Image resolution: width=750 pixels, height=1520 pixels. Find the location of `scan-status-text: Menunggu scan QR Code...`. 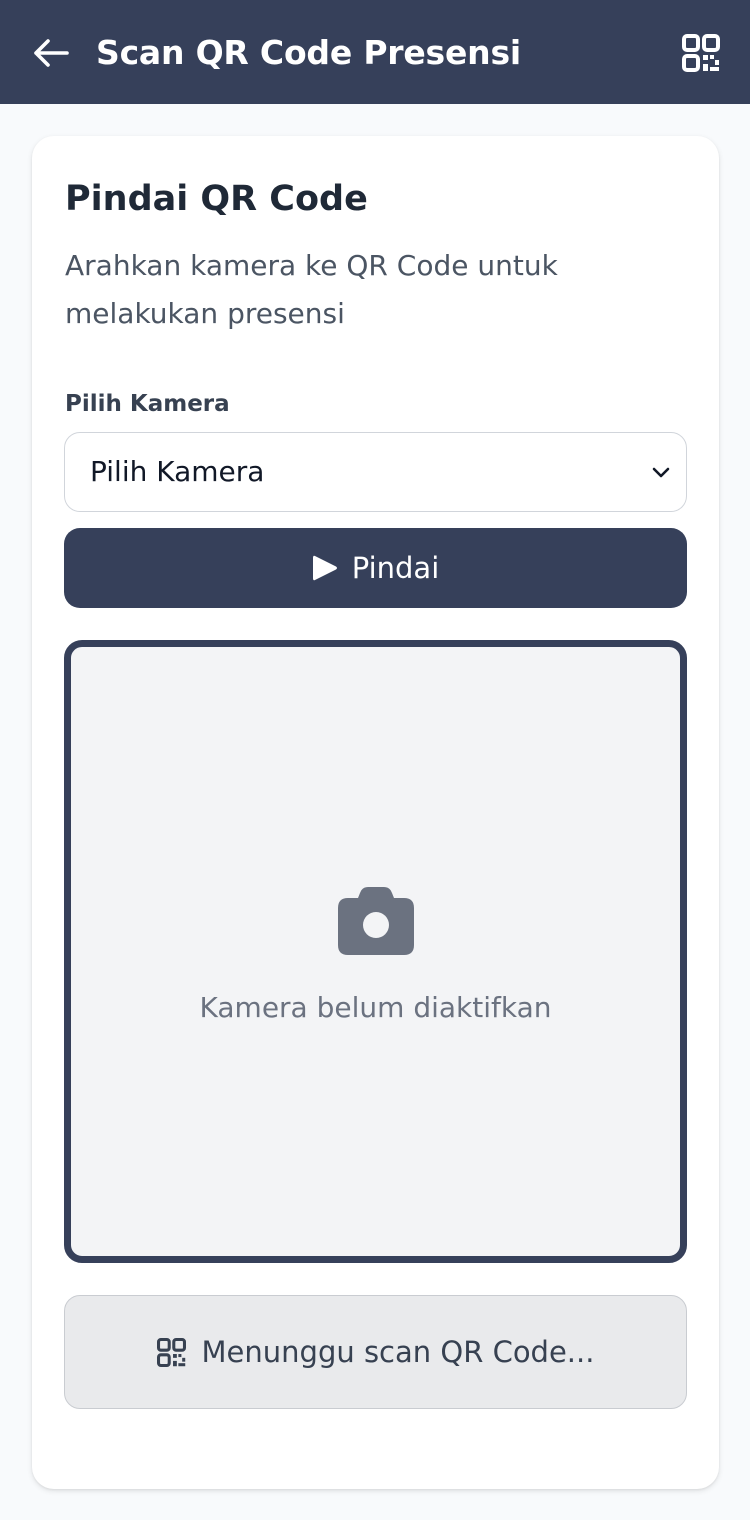

scan-status-text: Menunggu scan QR Code... is located at coordinates (398, 1352).